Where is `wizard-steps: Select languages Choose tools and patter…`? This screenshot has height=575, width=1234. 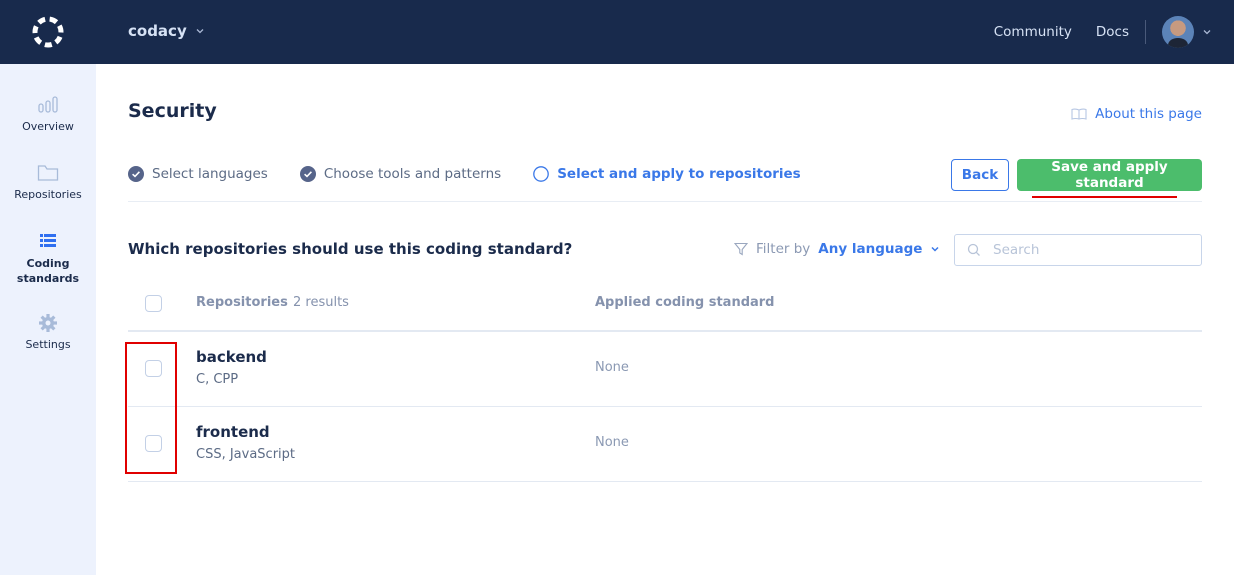
wizard-steps: Select languages Choose tools and patter… is located at coordinates (480, 174).